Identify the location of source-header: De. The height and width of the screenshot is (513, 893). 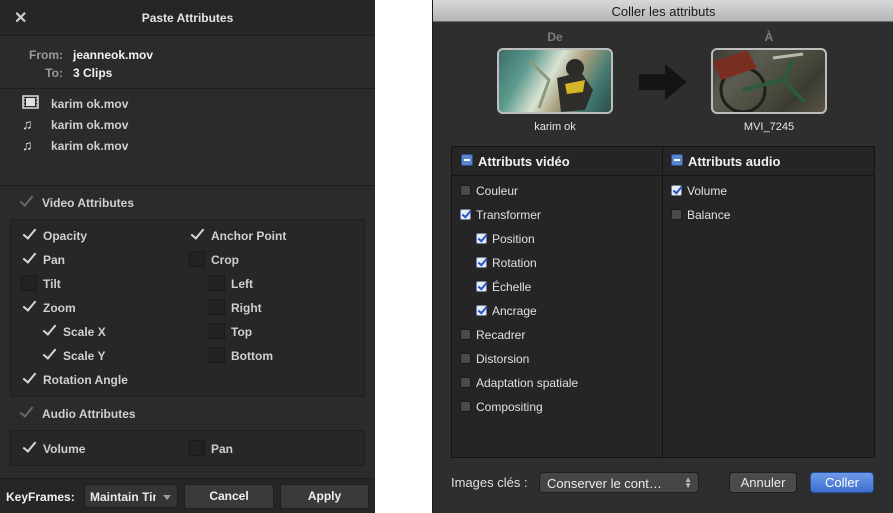
(555, 37).